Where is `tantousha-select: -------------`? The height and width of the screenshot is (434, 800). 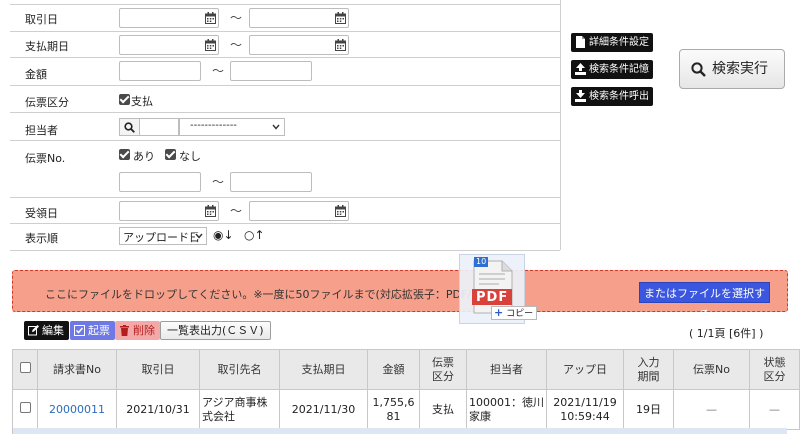 tantousha-select: ------------- is located at coordinates (232, 127).